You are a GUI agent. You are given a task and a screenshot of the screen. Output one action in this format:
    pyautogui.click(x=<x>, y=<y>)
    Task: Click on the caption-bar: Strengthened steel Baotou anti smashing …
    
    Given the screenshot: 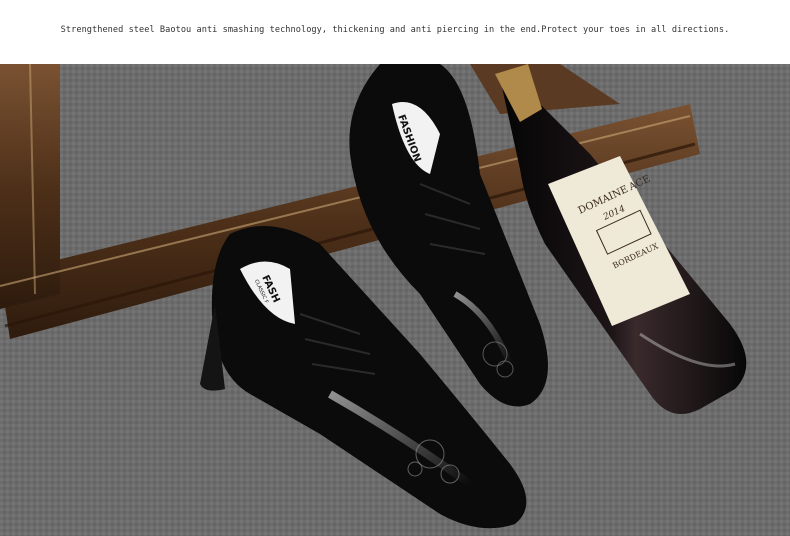 What is the action you would take?
    pyautogui.click(x=395, y=32)
    